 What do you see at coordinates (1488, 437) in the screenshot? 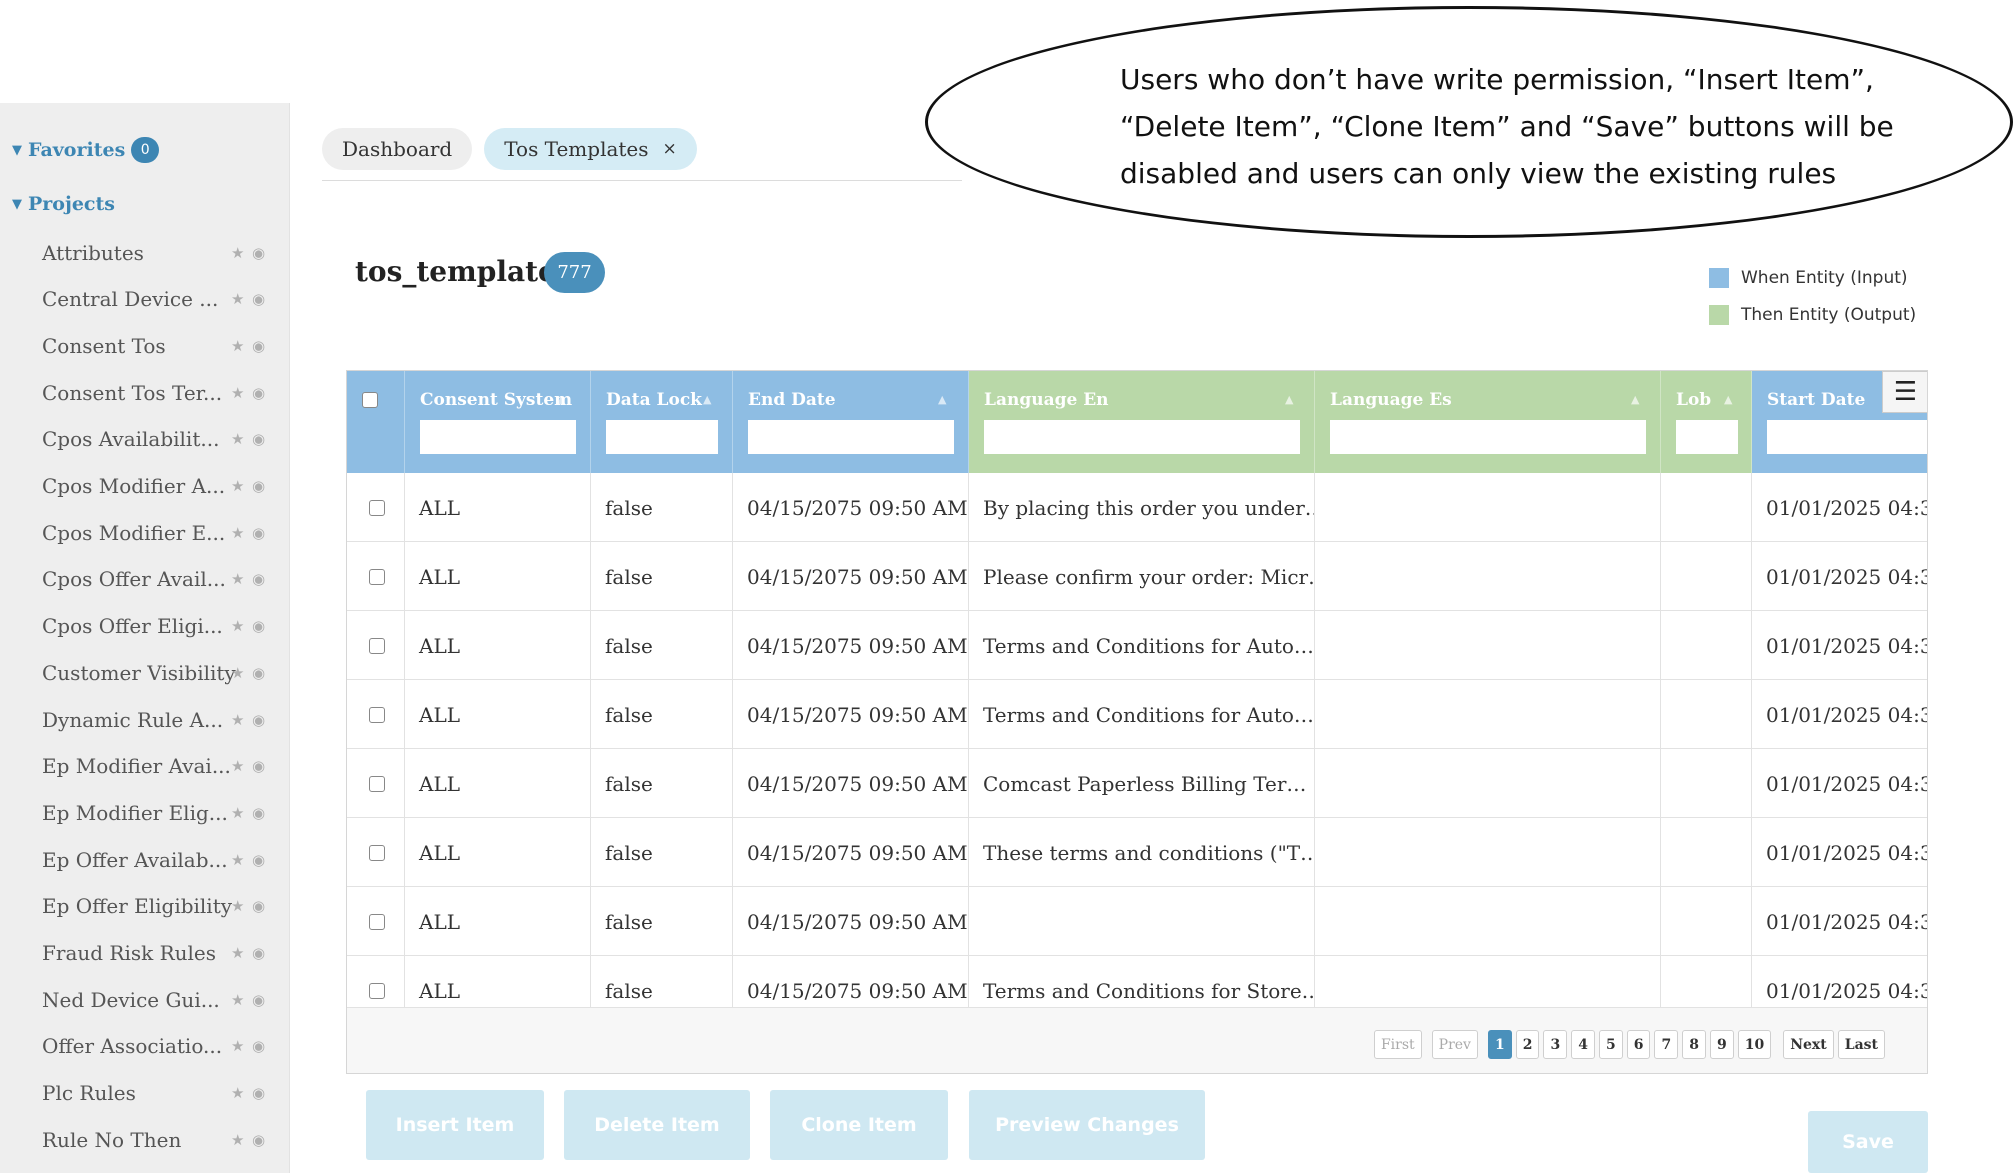
I see `filter-input-language-es` at bounding box center [1488, 437].